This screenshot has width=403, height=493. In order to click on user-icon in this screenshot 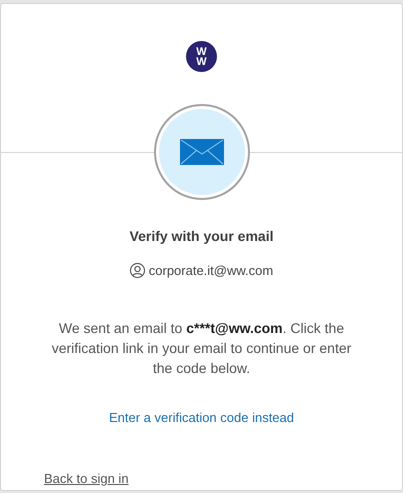, I will do `click(137, 270)`.